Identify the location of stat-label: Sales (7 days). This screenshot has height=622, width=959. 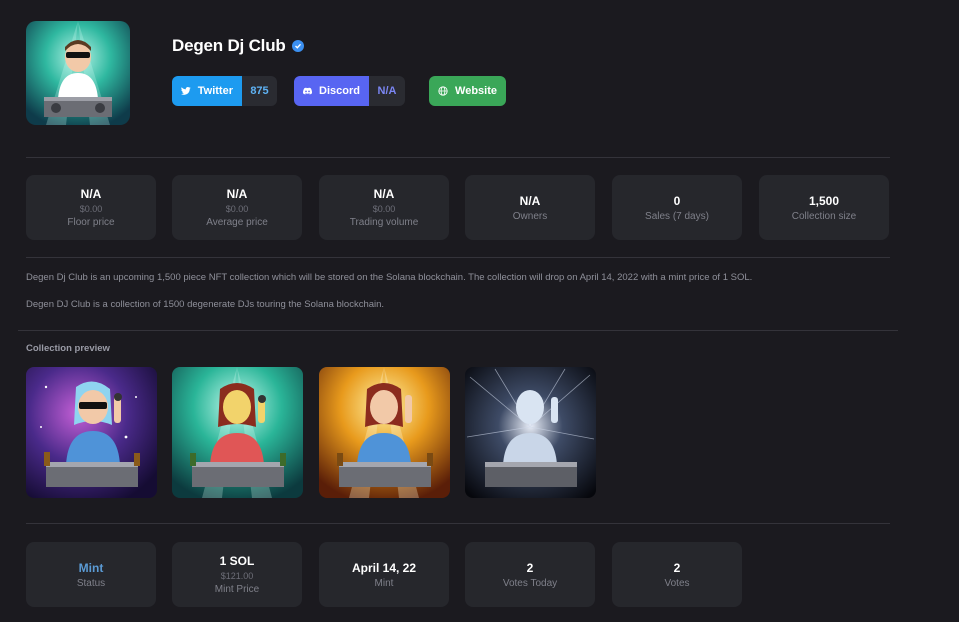
(677, 216).